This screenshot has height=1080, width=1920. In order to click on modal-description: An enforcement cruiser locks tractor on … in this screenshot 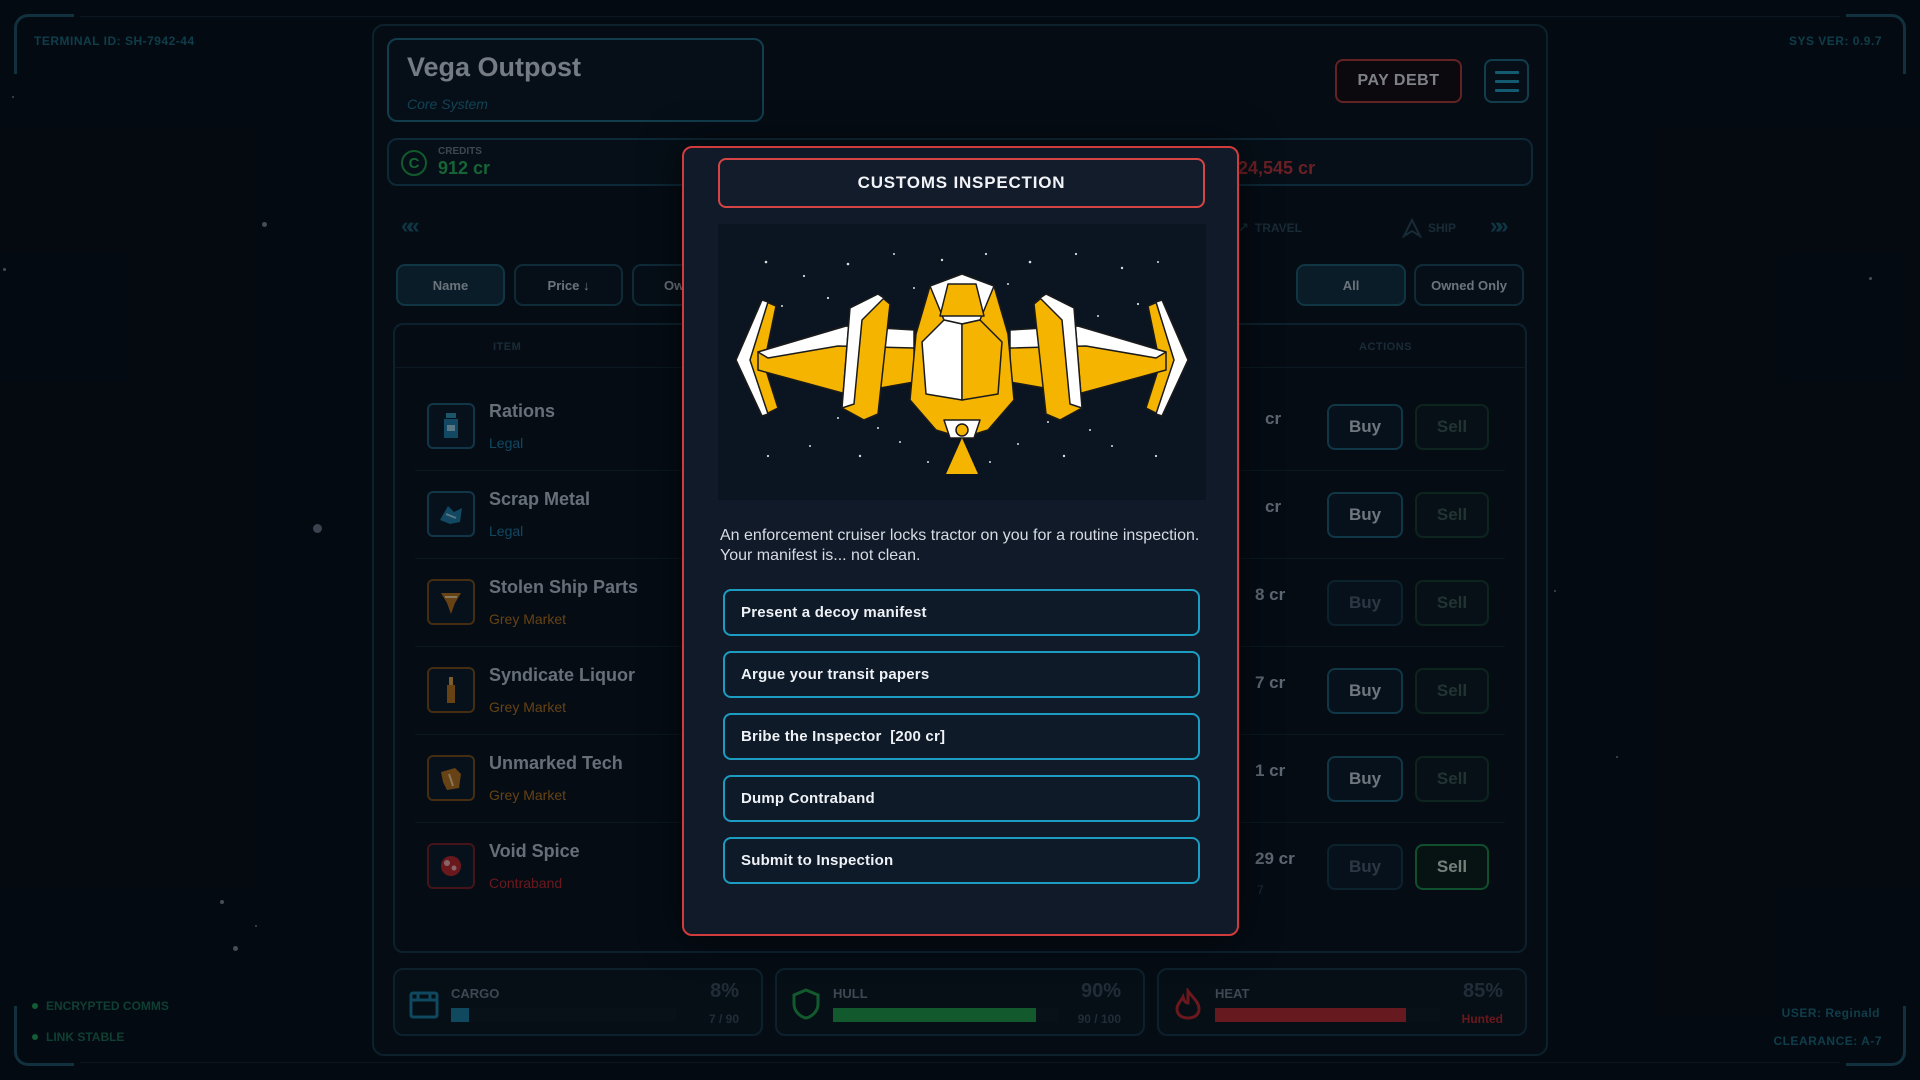, I will do `click(960, 545)`.